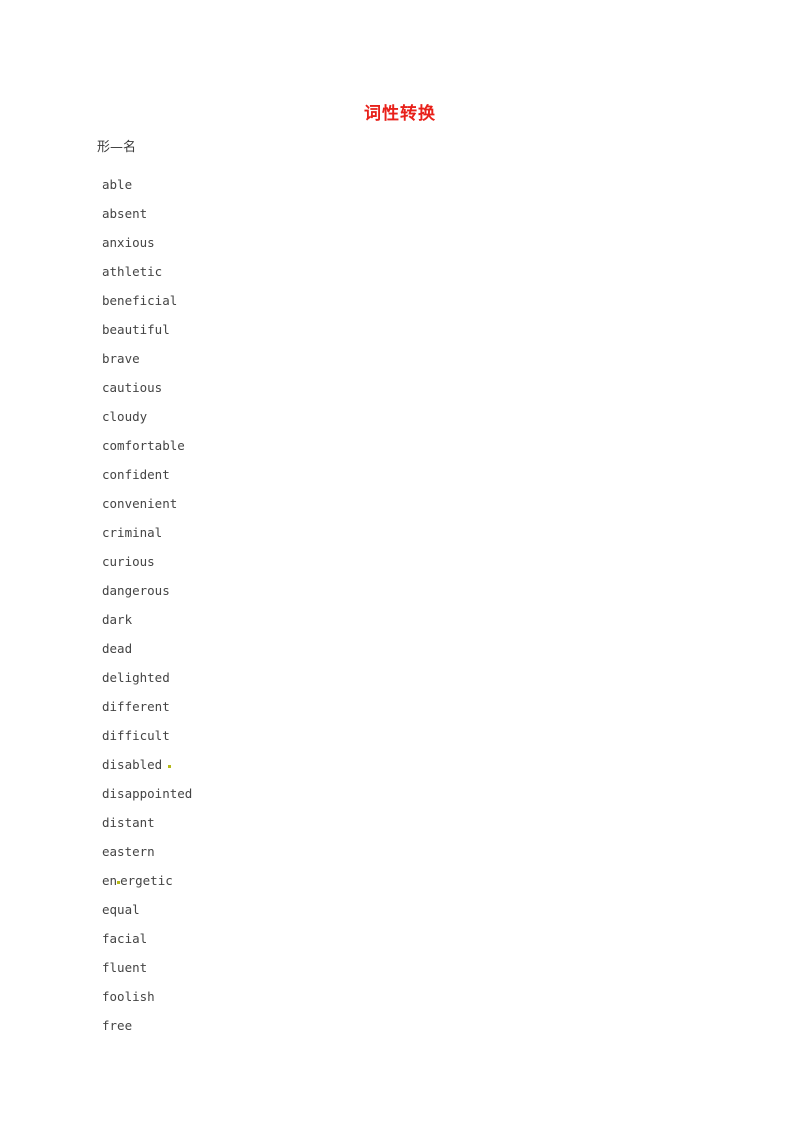 This screenshot has width=800, height=1132. Describe the element at coordinates (282, 532) in the screenshot. I see `list-item: criminal` at that location.